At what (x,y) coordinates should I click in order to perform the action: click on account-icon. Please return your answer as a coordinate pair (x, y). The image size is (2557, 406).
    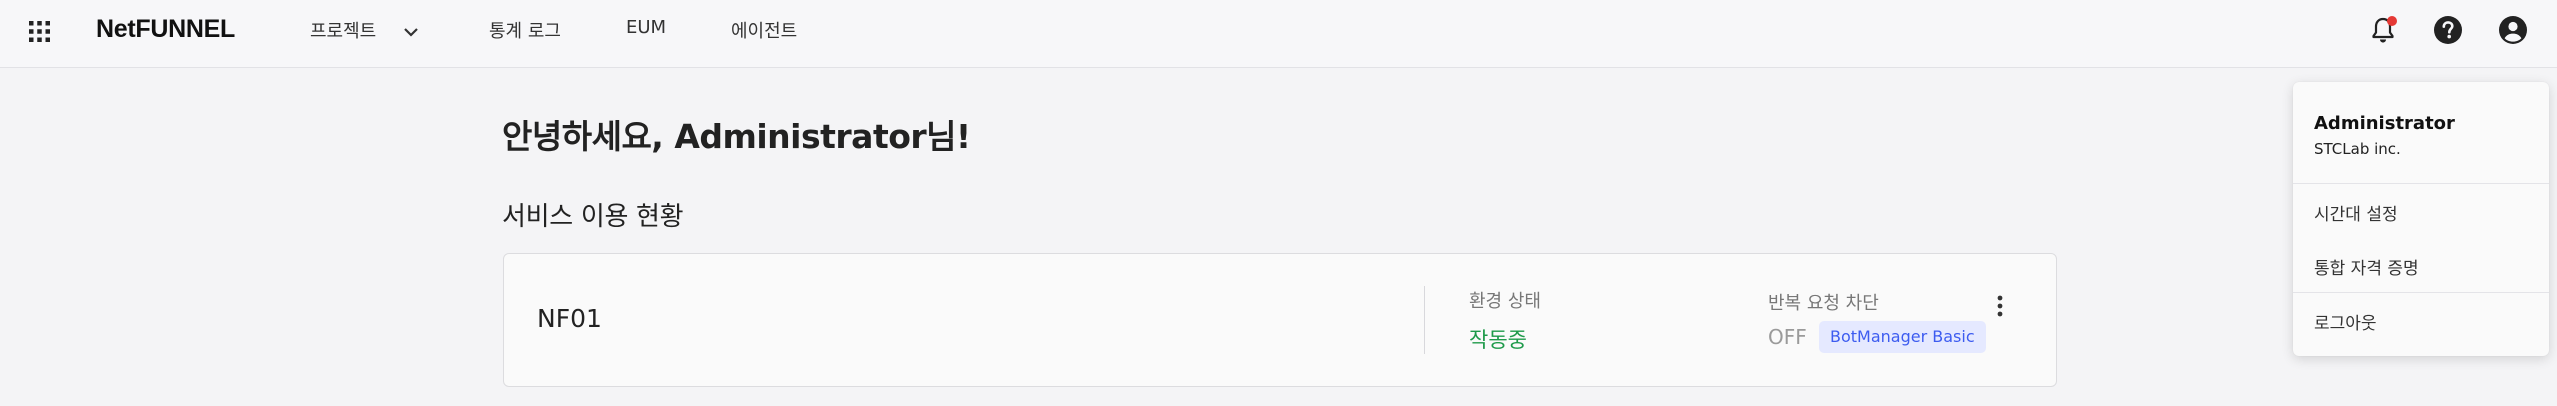
    Looking at the image, I should click on (2513, 30).